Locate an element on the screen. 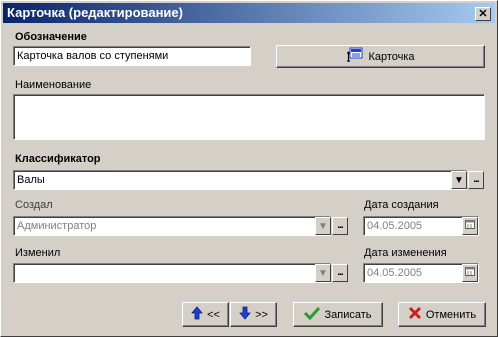  save-button: Записать is located at coordinates (338, 314).